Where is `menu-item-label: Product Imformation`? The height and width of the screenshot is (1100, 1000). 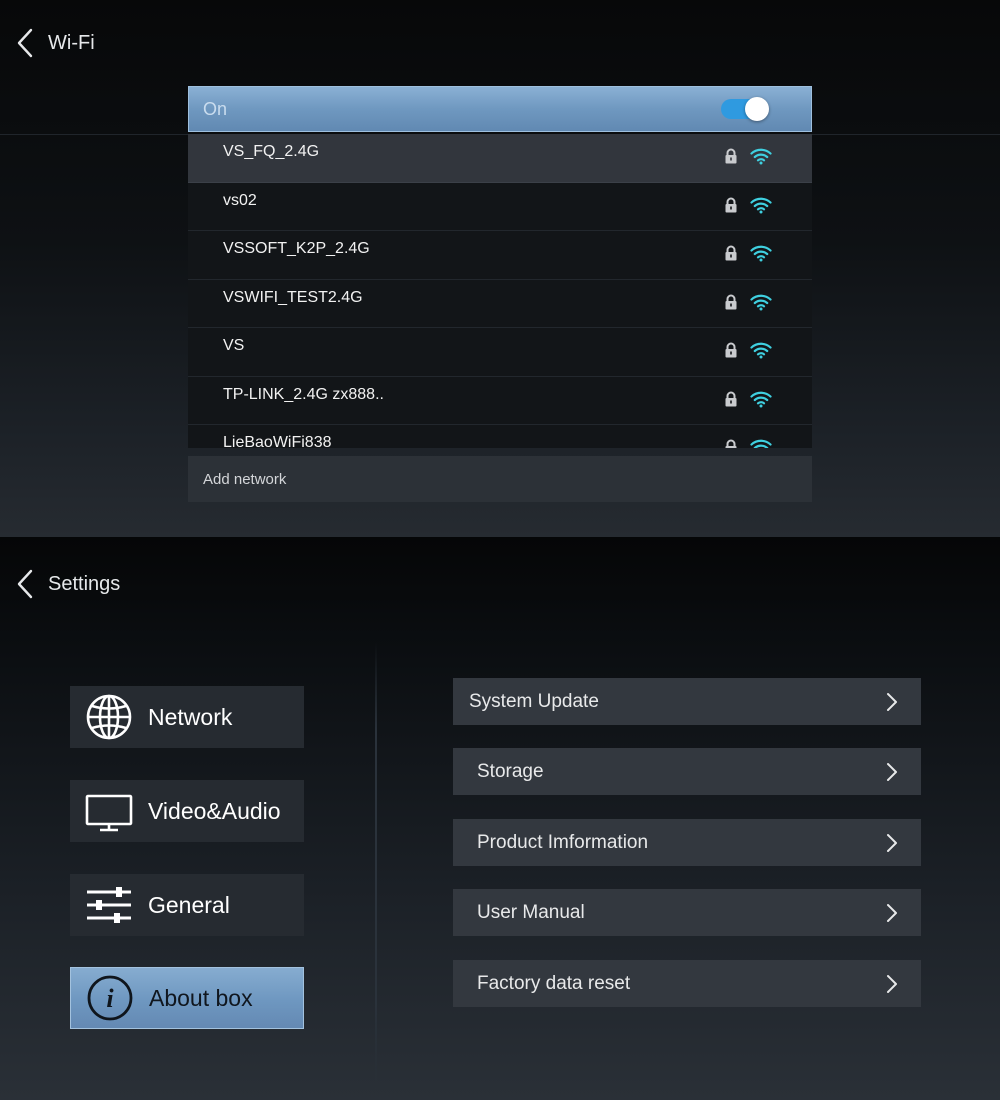
menu-item-label: Product Imformation is located at coordinates (563, 842).